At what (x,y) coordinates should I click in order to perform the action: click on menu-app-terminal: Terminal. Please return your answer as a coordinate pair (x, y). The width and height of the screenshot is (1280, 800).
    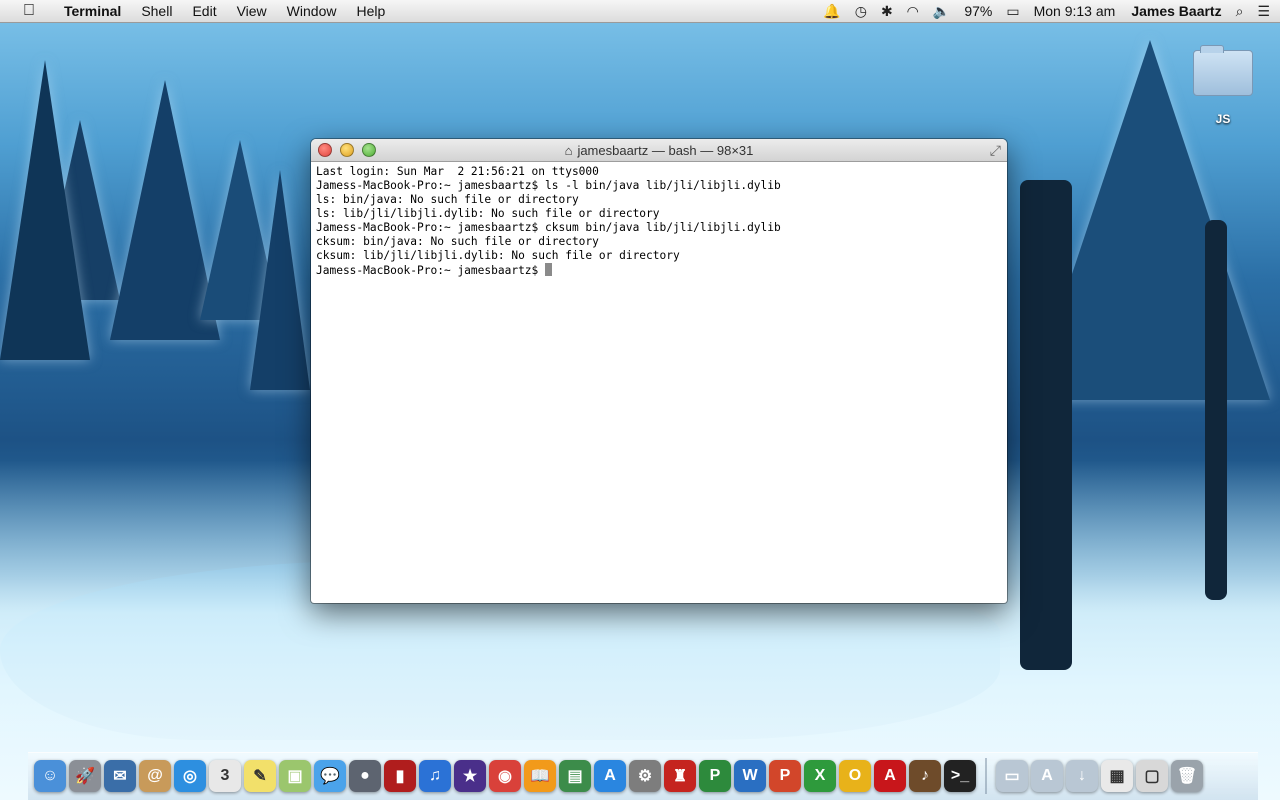
    Looking at the image, I should click on (92, 11).